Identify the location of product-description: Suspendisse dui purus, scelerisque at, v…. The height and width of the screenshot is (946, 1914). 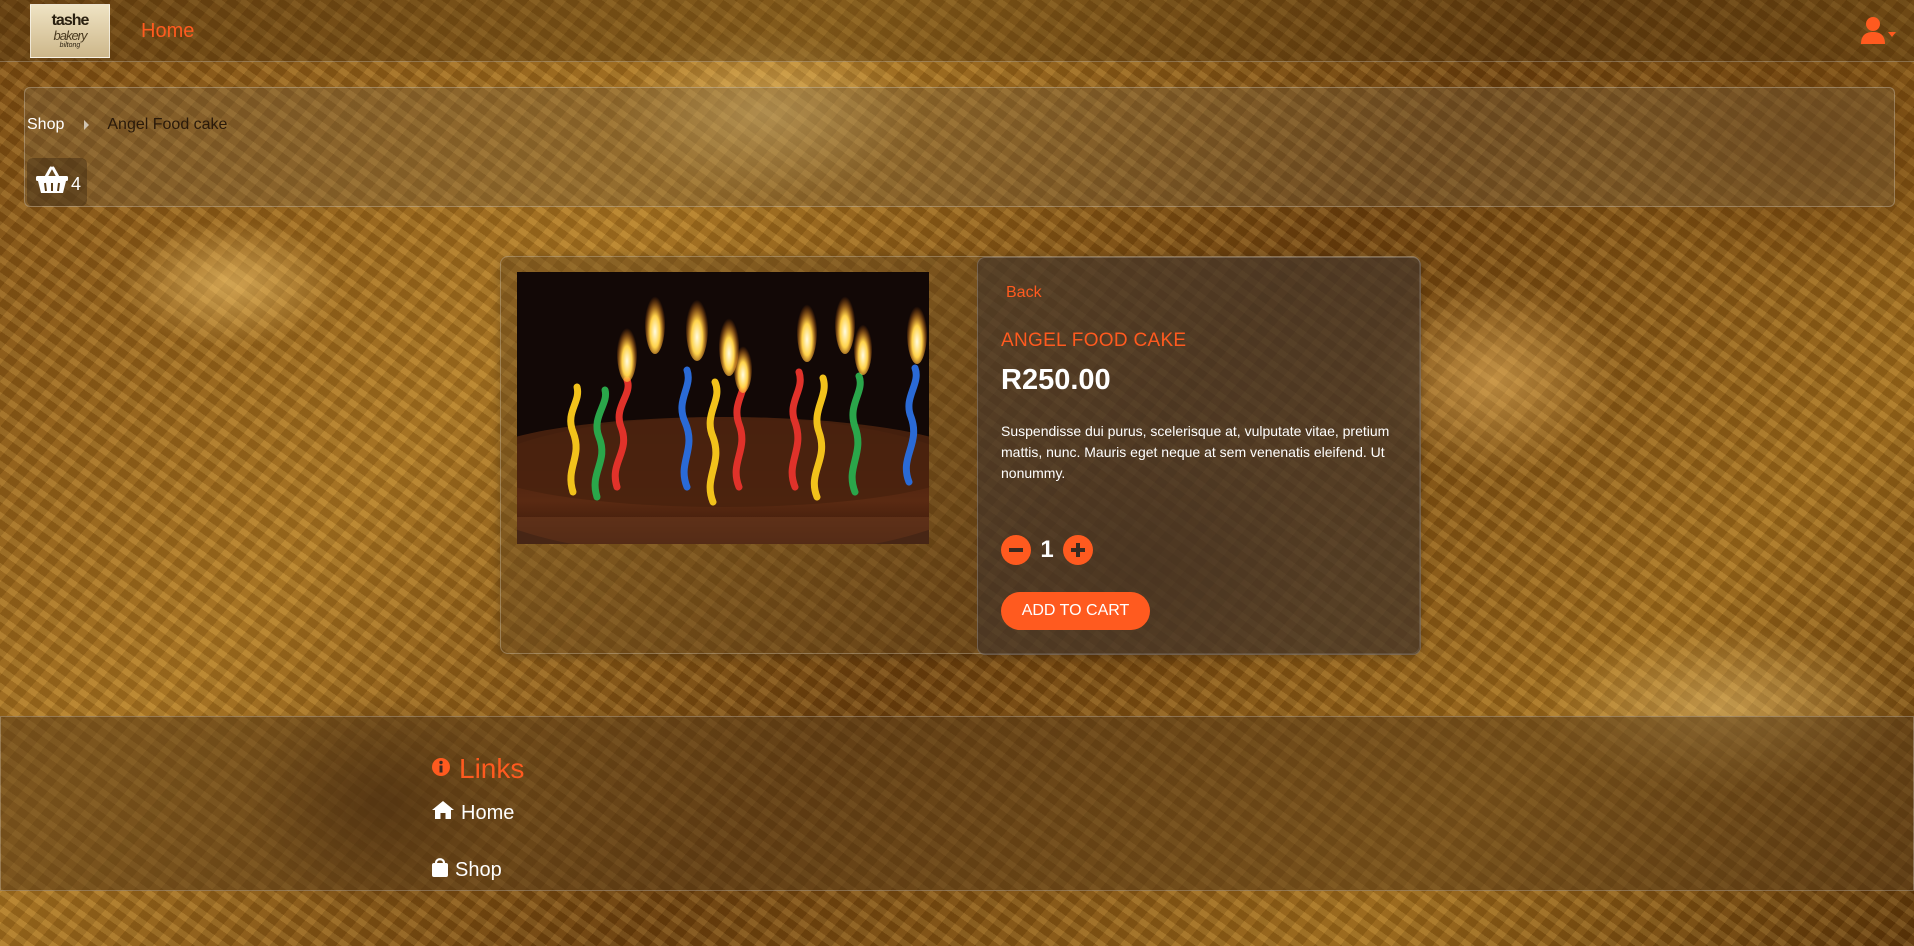
(1195, 452).